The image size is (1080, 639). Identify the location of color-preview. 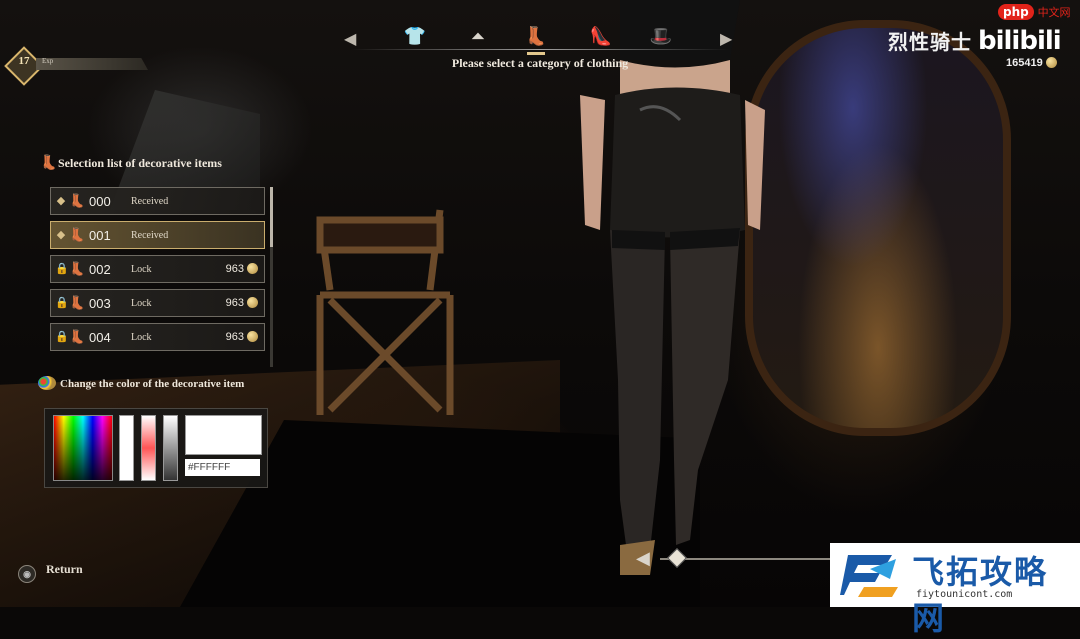
(223, 435).